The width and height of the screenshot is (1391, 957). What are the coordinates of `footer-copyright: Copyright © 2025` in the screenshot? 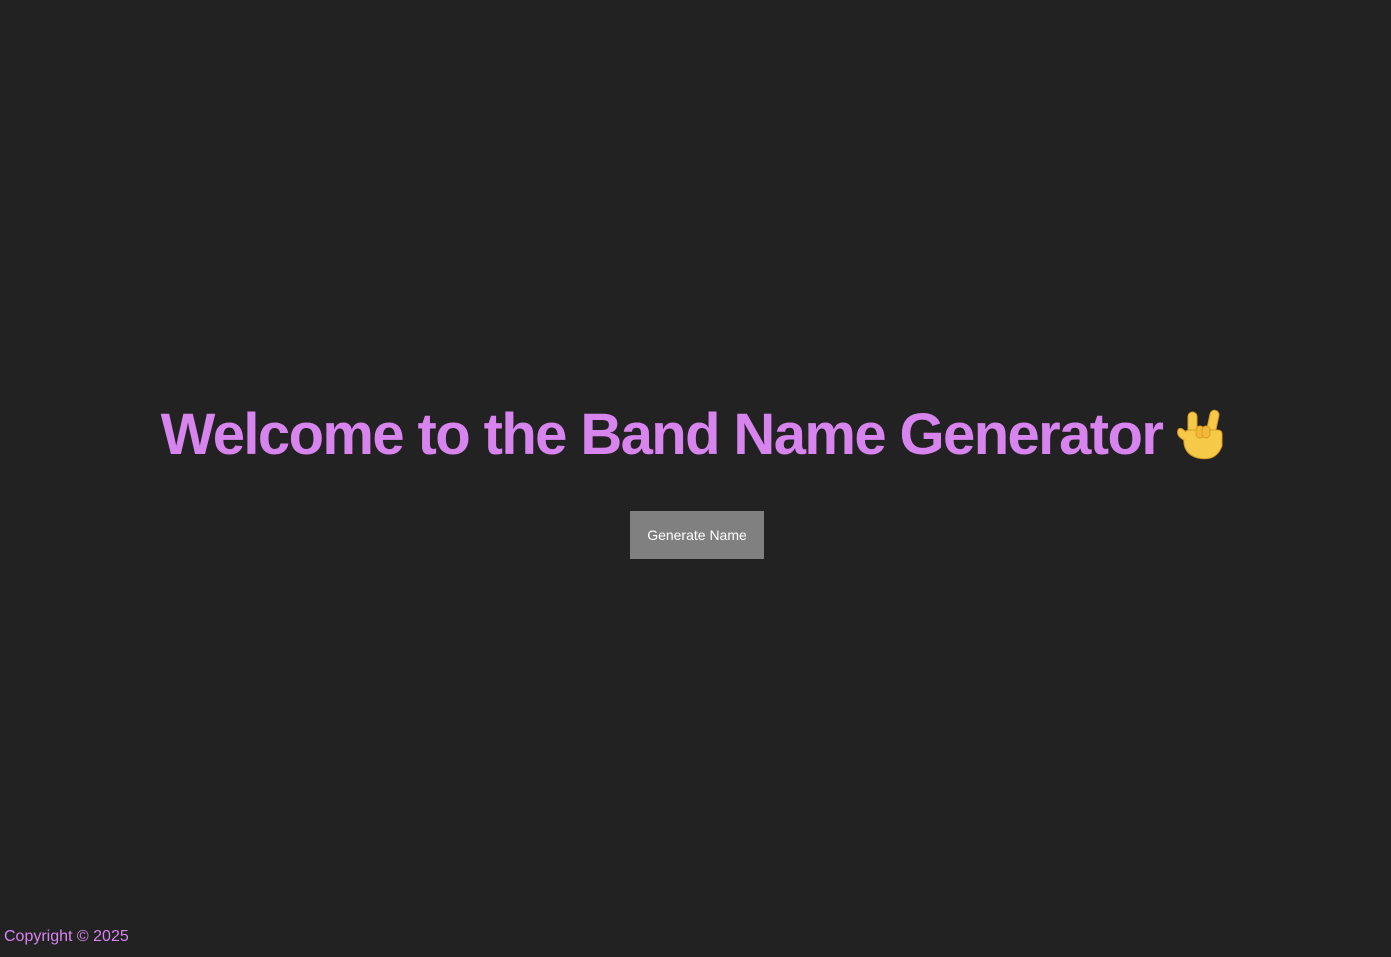 It's located at (66, 936).